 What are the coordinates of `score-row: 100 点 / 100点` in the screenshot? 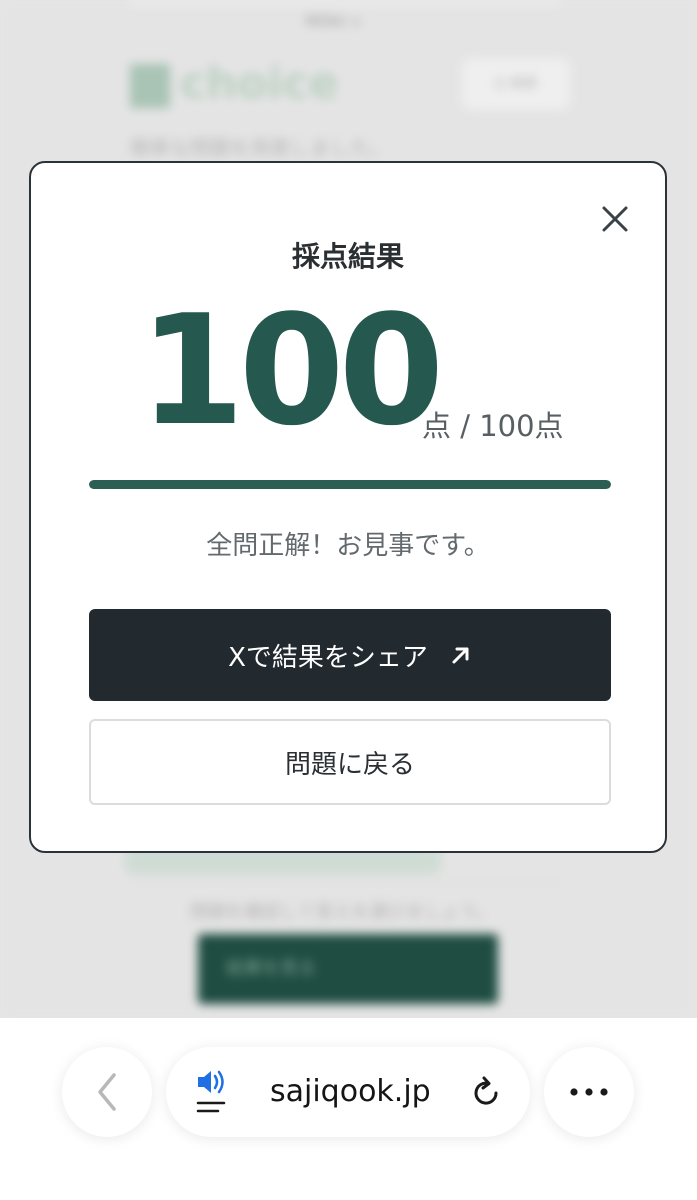 It's located at (348, 368).